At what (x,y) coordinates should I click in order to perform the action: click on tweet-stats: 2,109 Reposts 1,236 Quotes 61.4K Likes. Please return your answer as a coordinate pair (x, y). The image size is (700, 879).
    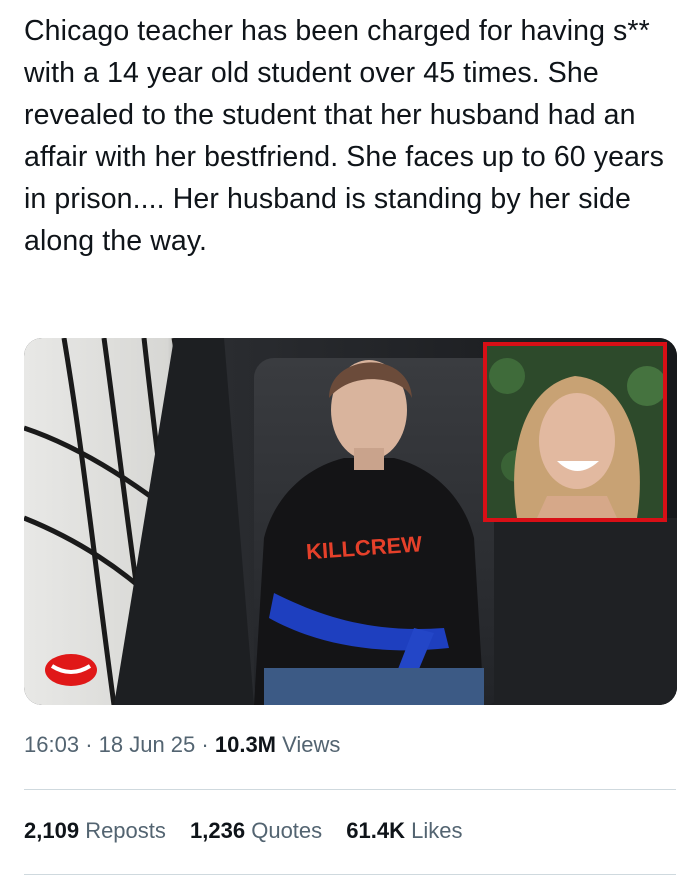
    Looking at the image, I should click on (252, 831).